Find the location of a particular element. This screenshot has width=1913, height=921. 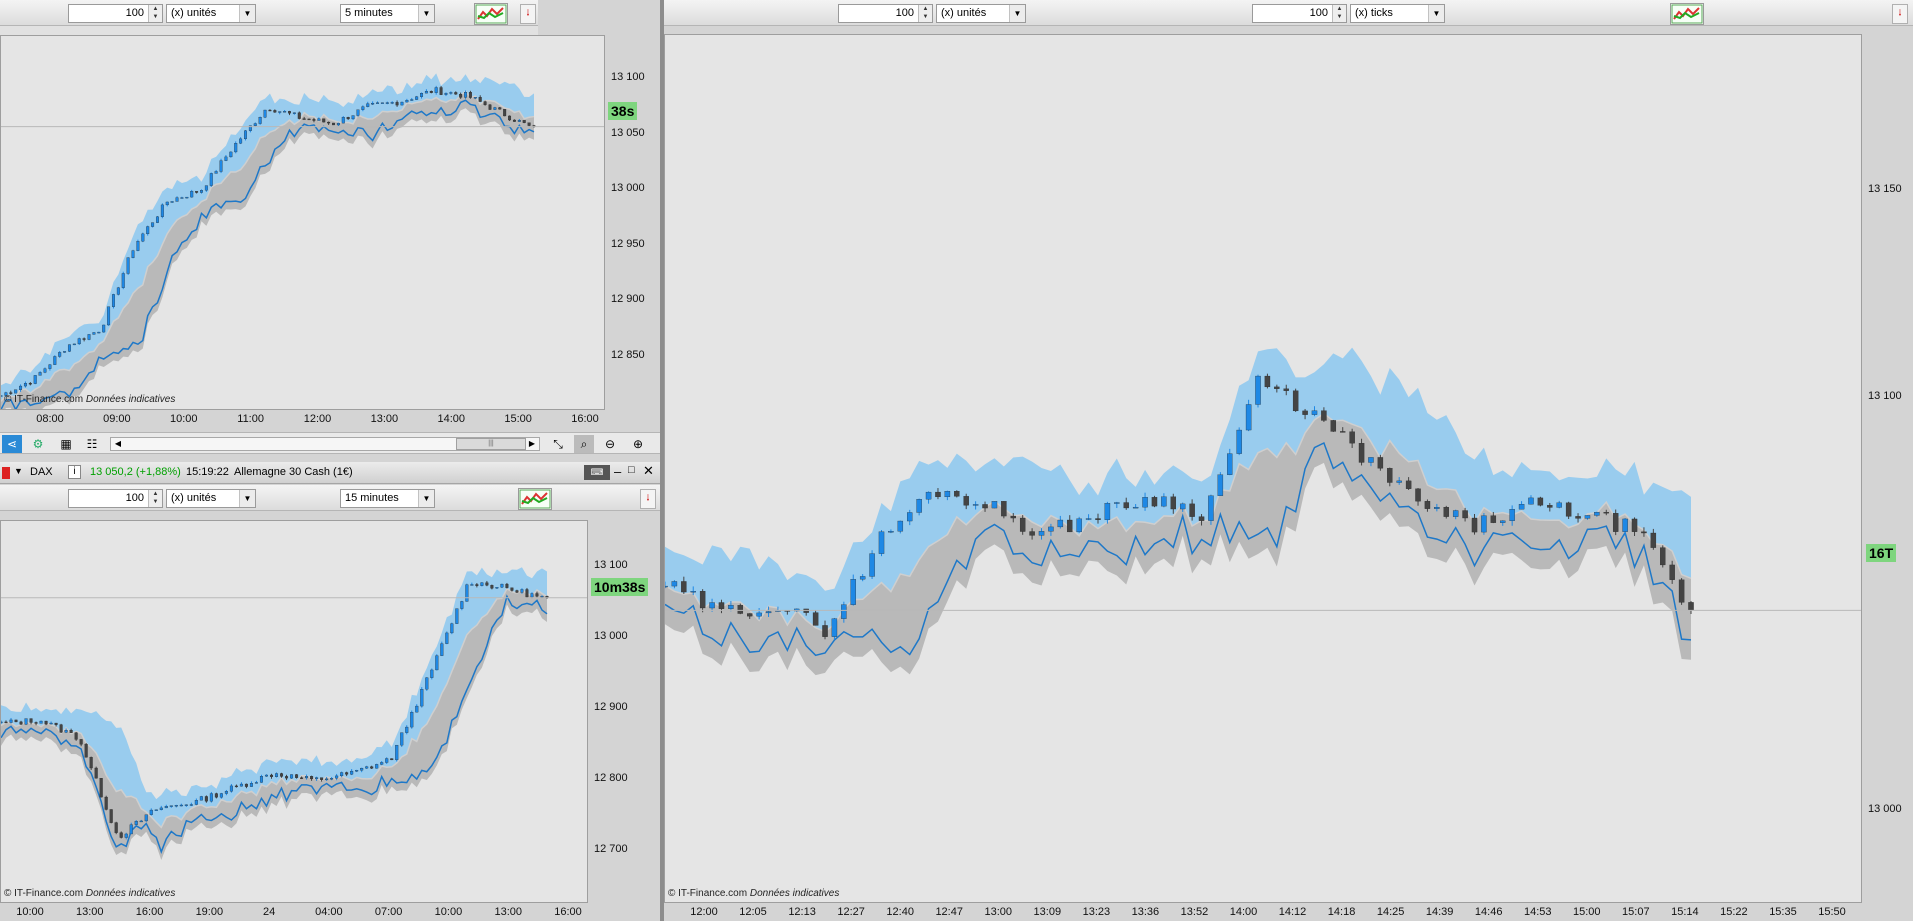

timeframe-select: 15 minutes ▼ is located at coordinates (387, 498).